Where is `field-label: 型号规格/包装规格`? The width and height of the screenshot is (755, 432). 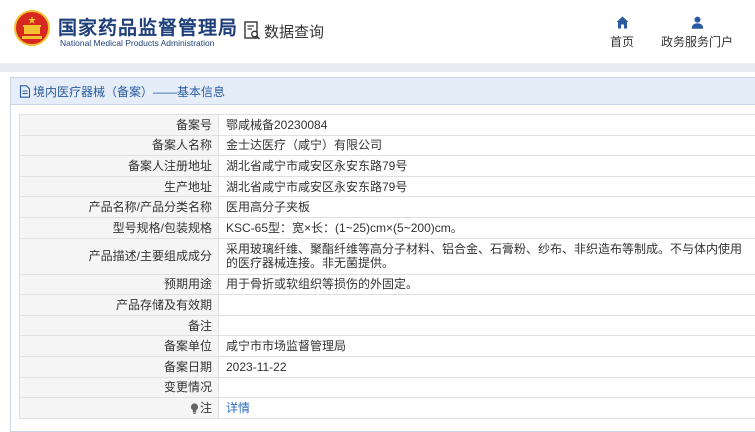
field-label: 型号规格/包装规格 is located at coordinates (119, 227).